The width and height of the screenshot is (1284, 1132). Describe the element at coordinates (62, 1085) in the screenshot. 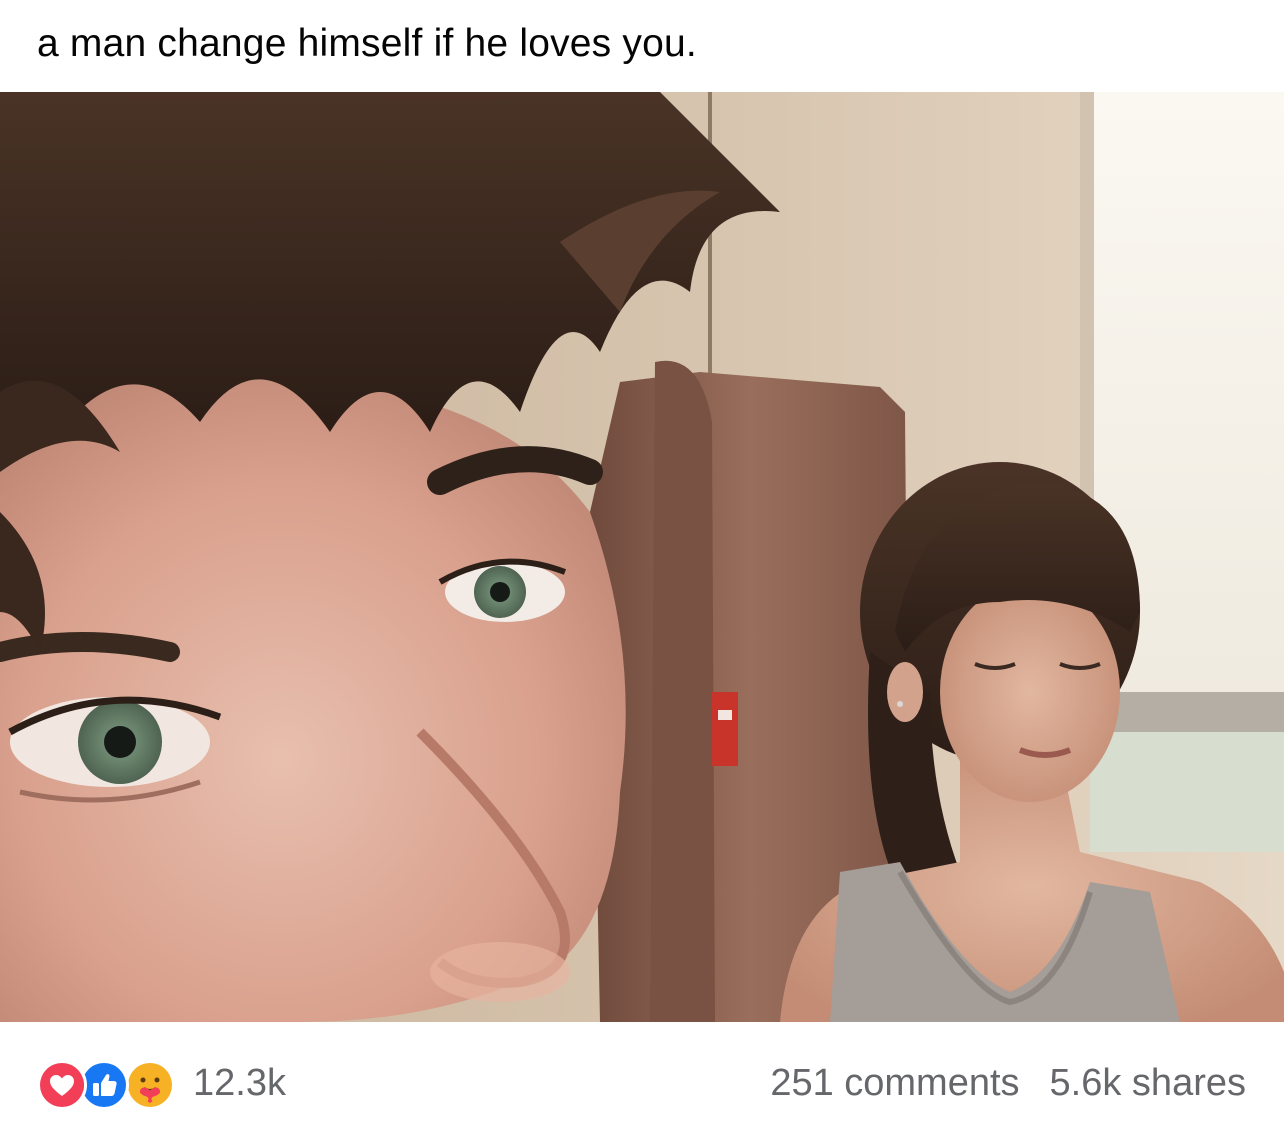

I see `love-reaction-icon` at that location.